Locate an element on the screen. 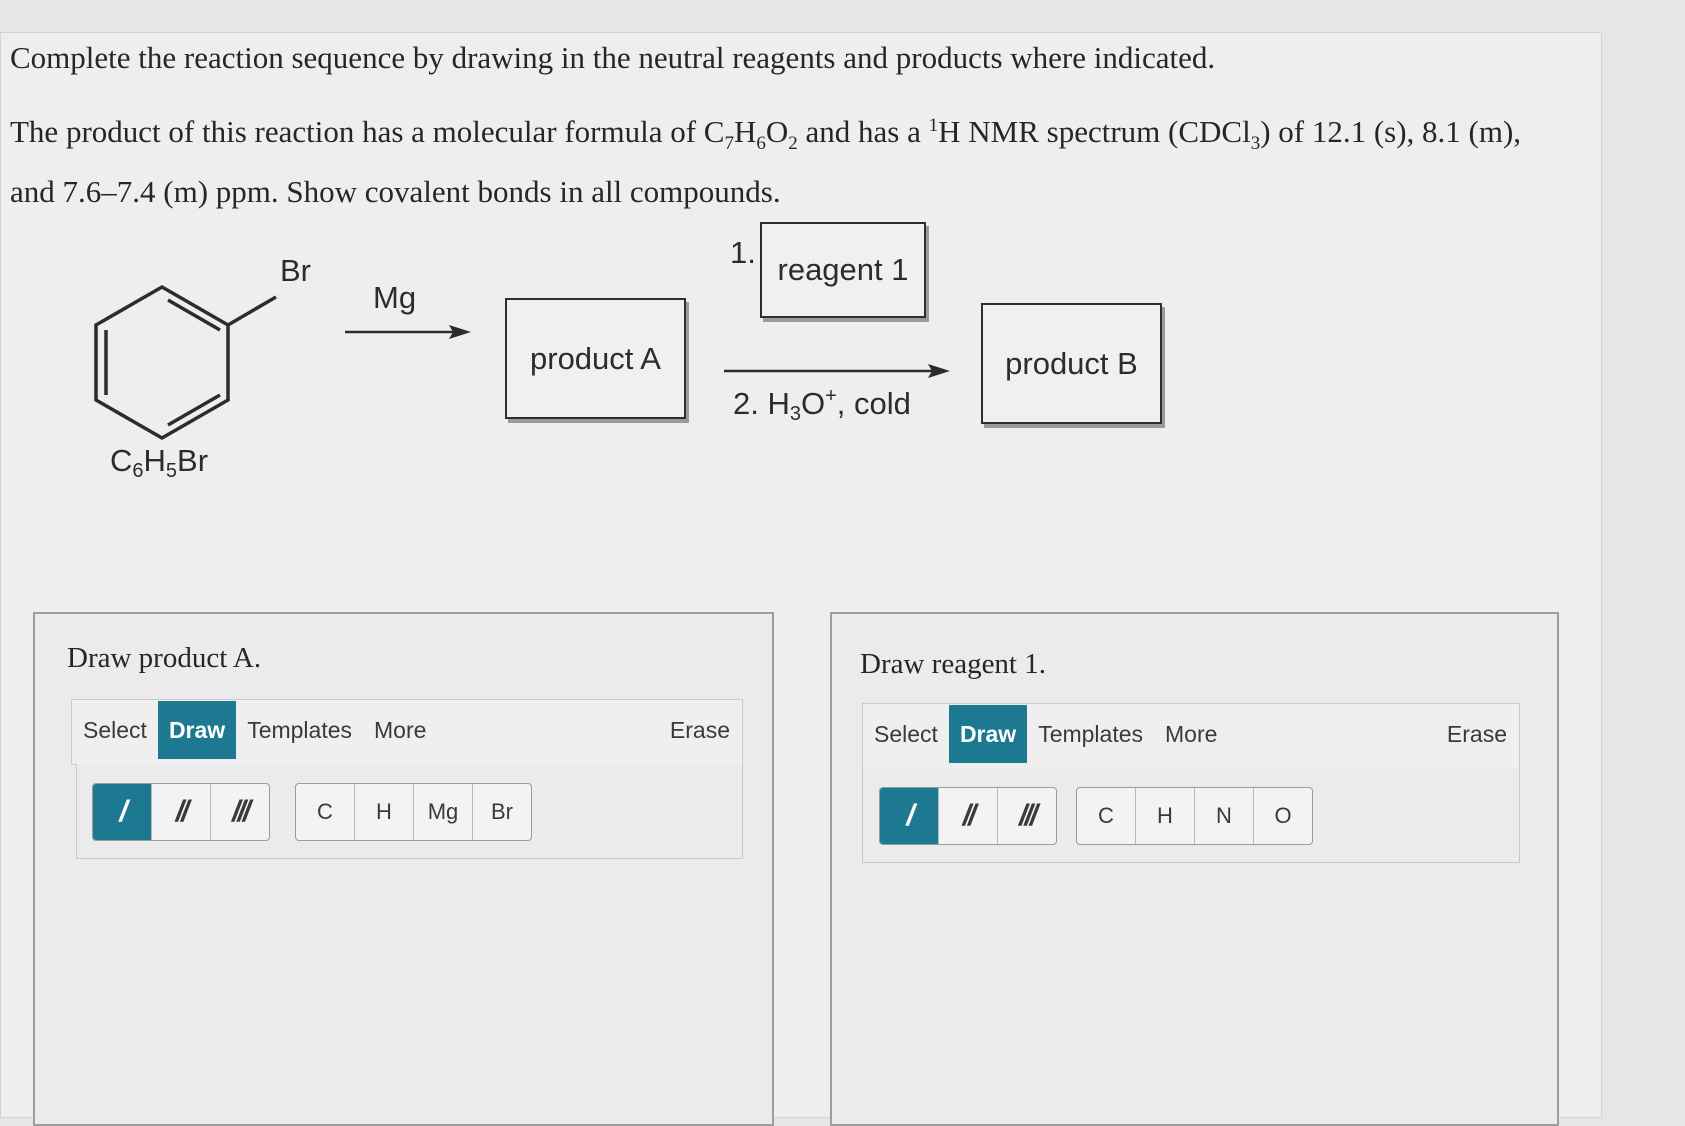  sketcher-tool-row: / // /// C H N O is located at coordinates (1191, 815).